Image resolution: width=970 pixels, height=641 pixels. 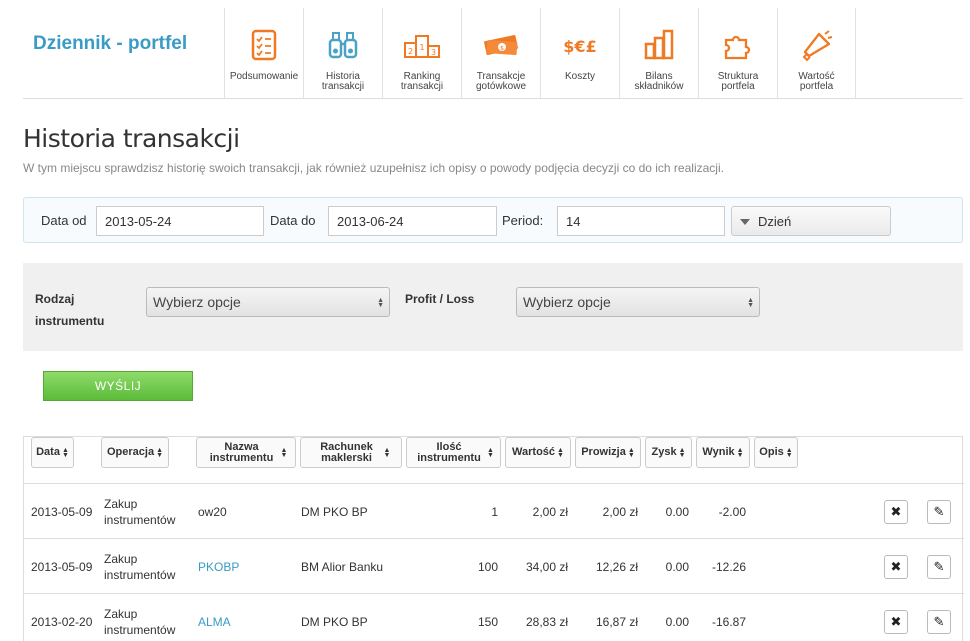 I want to click on column-header-value: Wartość ▲ ▼, so click(x=538, y=452).